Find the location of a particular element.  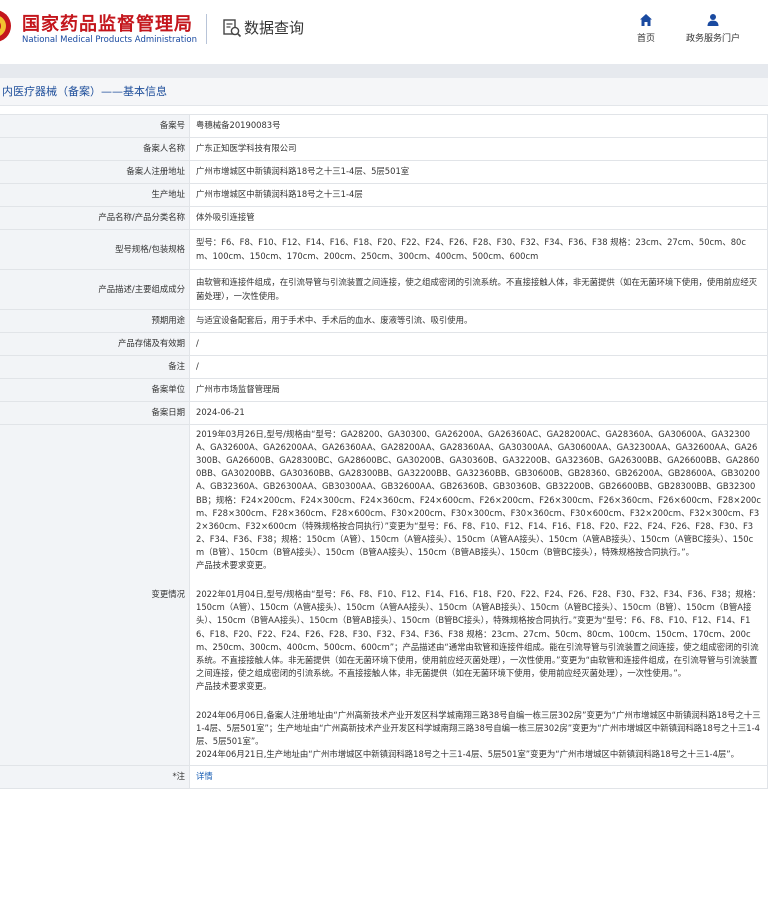

field-label: 生产地址 is located at coordinates (95, 195).